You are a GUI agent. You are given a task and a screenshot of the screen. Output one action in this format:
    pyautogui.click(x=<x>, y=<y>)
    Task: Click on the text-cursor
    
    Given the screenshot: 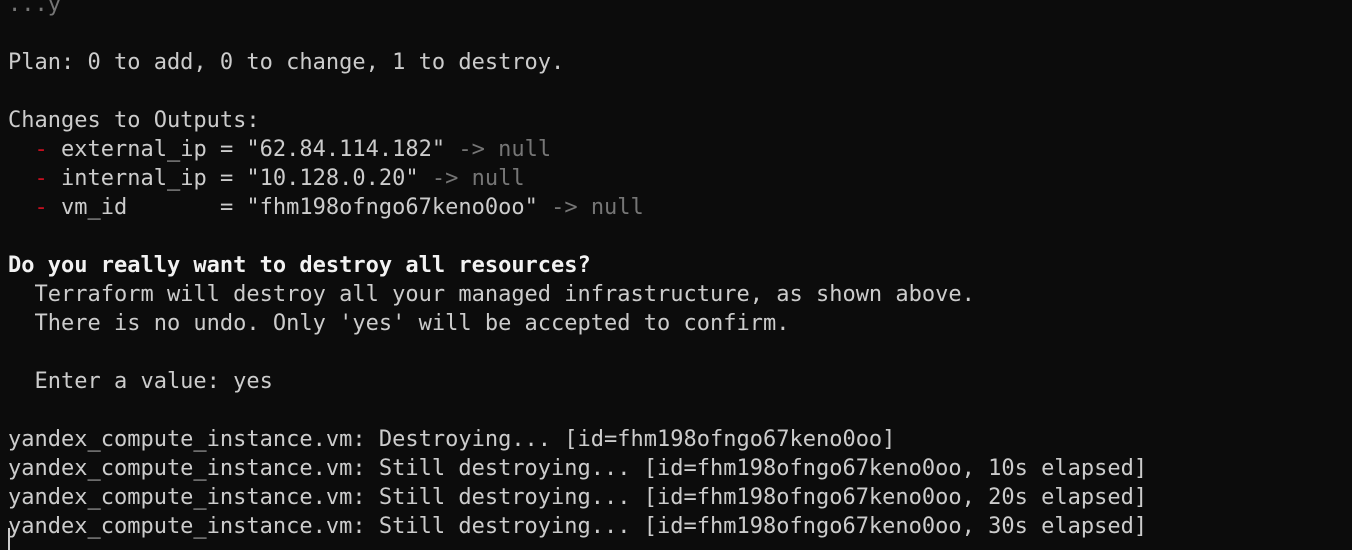 What is the action you would take?
    pyautogui.click(x=9, y=539)
    